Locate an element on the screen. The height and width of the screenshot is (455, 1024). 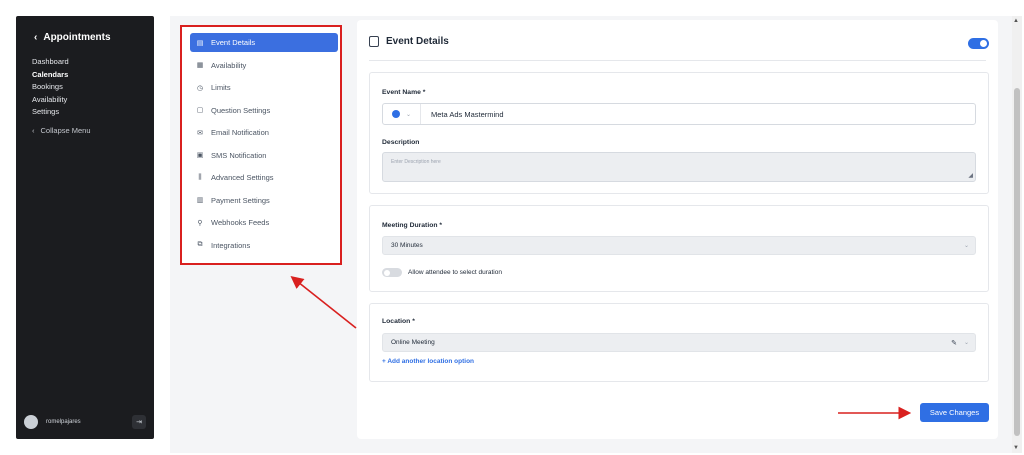
sliders-icon: ⫼ is located at coordinates (200, 177).